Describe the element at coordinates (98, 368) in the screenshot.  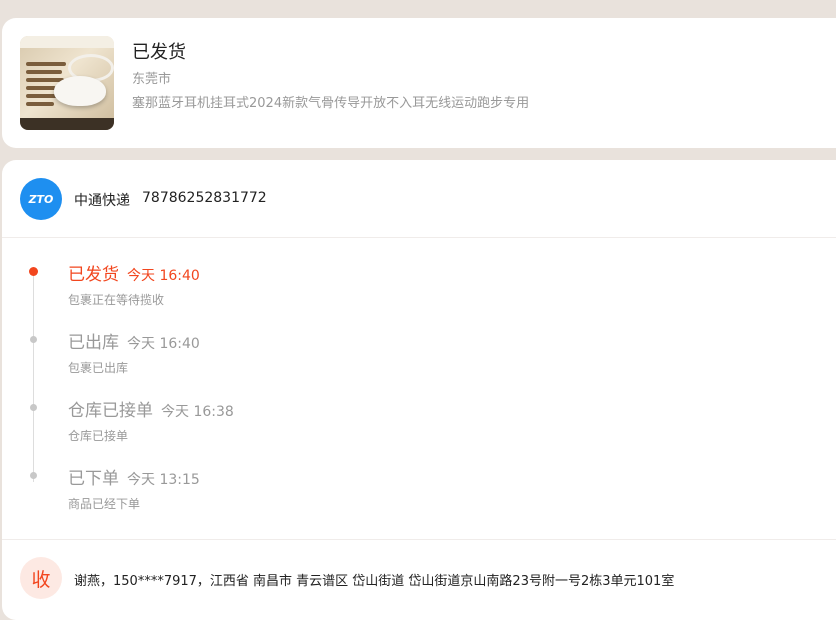
I see `event-description: 包裹已出库` at that location.